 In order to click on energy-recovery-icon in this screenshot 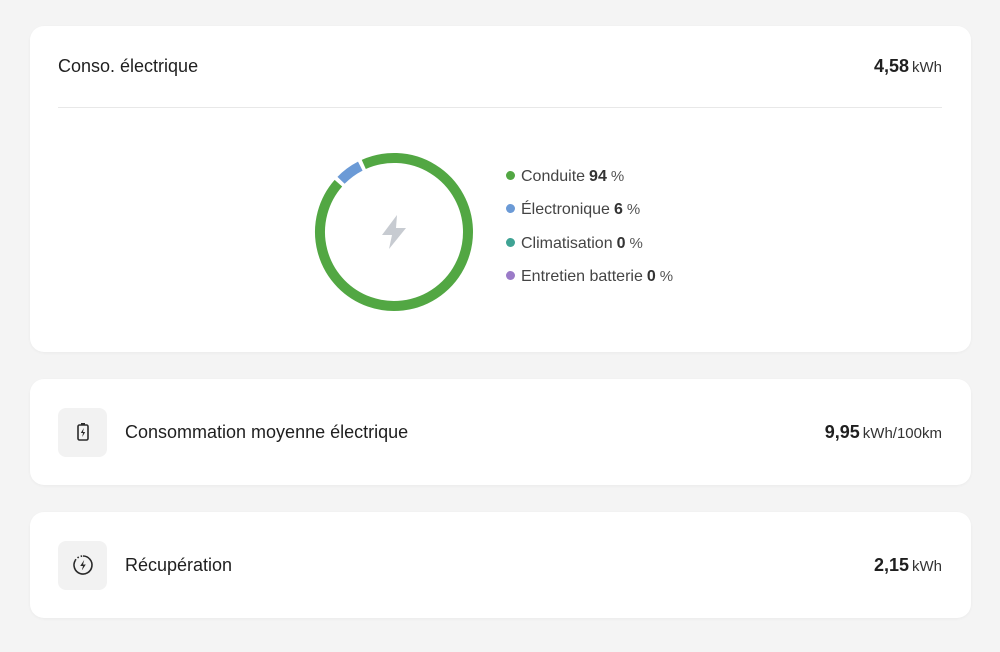, I will do `click(82, 565)`.